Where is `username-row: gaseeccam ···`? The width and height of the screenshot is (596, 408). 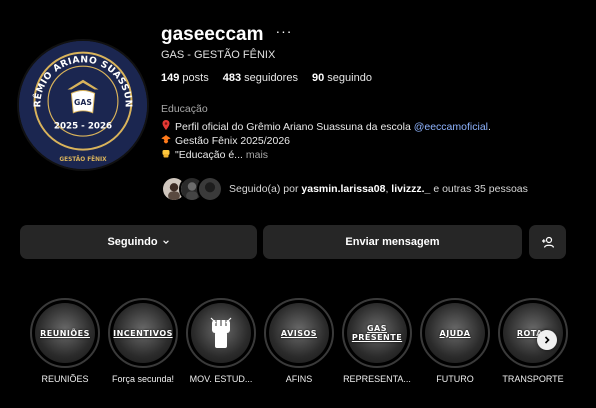
username-row: gaseeccam ··· is located at coordinates (226, 35).